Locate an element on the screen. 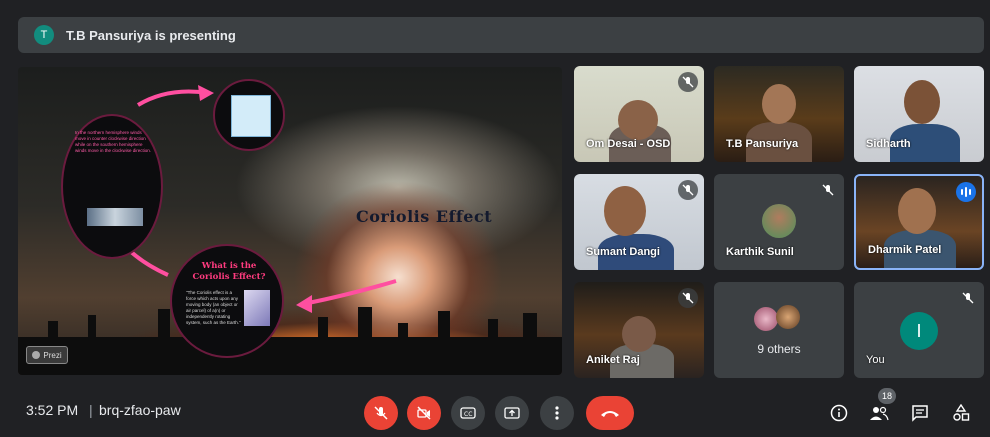 The height and width of the screenshot is (437, 990). participant-tile: Sidharth is located at coordinates (919, 114).